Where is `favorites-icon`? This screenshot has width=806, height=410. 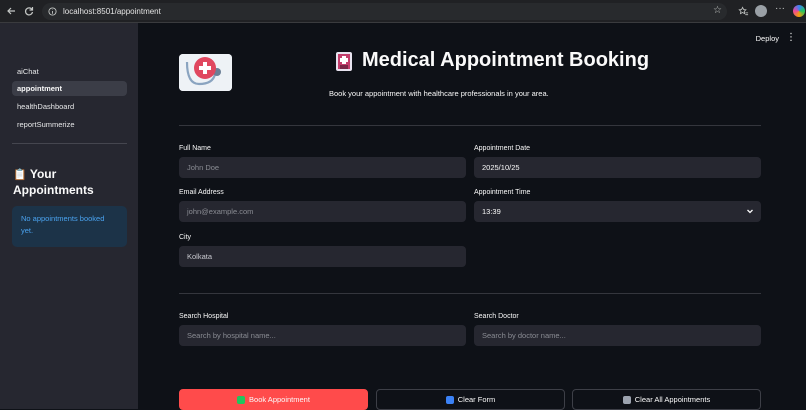 favorites-icon is located at coordinates (743, 11).